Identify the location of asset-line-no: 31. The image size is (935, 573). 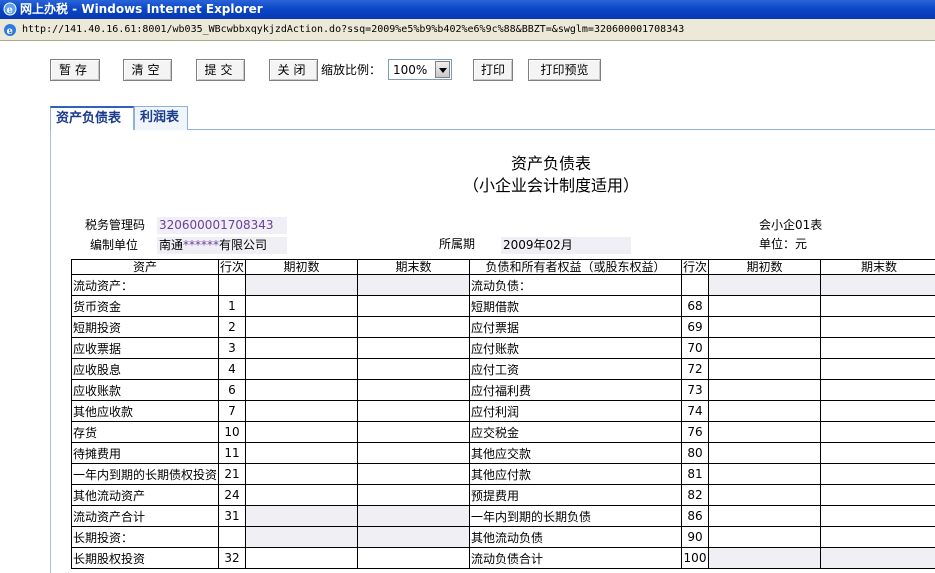
(232, 516).